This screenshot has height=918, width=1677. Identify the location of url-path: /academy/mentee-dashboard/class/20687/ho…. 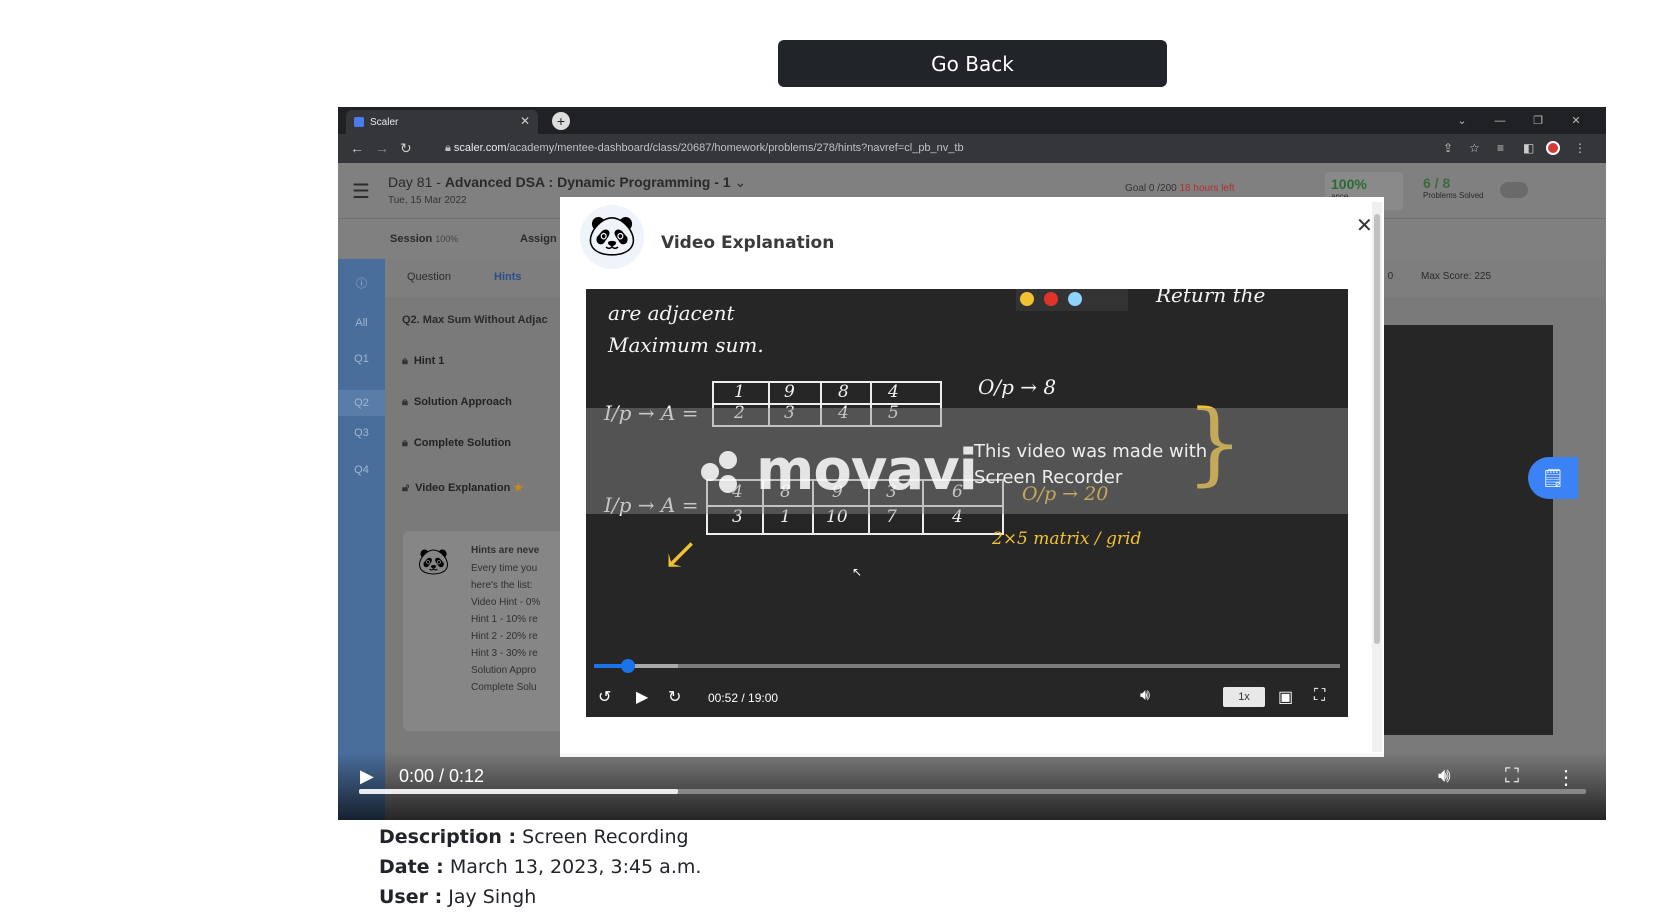
(735, 148).